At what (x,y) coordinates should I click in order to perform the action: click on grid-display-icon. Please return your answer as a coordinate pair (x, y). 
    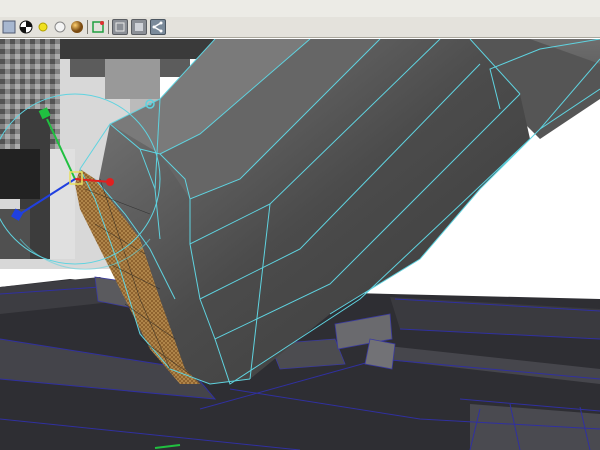
    Looking at the image, I should click on (9, 27).